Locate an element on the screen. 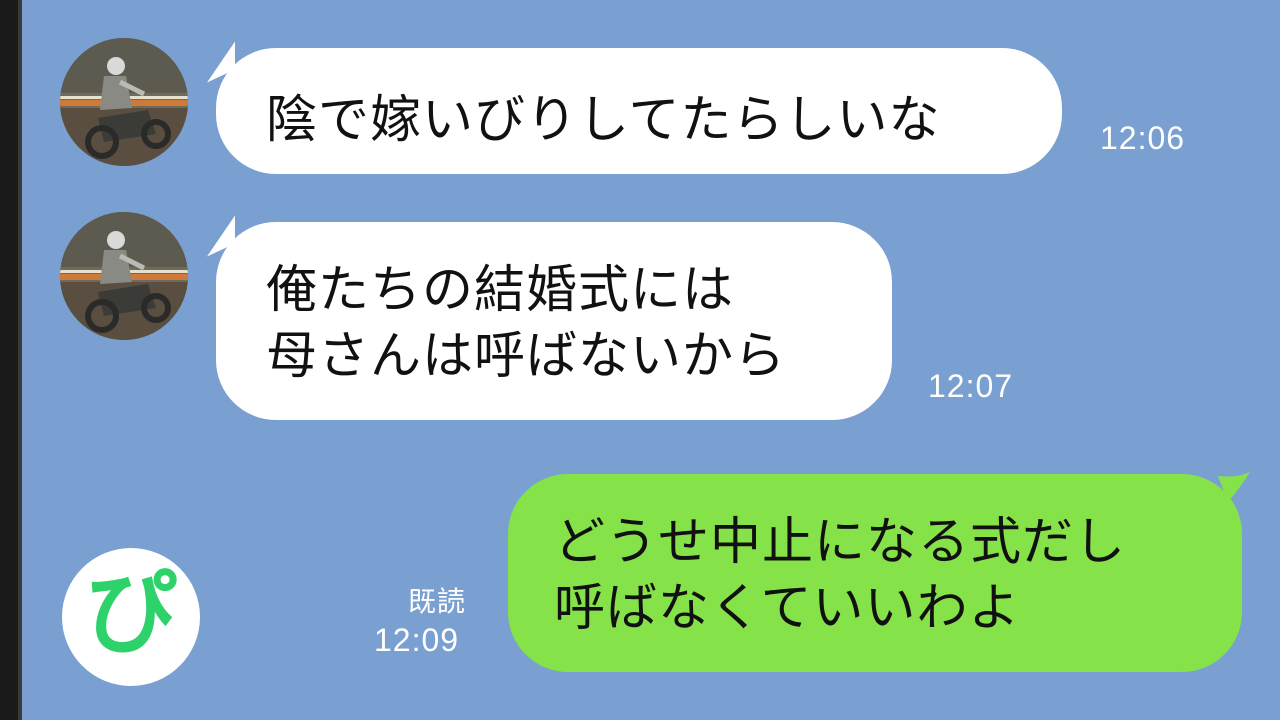  read-receipt: 既読 is located at coordinates (437, 601).